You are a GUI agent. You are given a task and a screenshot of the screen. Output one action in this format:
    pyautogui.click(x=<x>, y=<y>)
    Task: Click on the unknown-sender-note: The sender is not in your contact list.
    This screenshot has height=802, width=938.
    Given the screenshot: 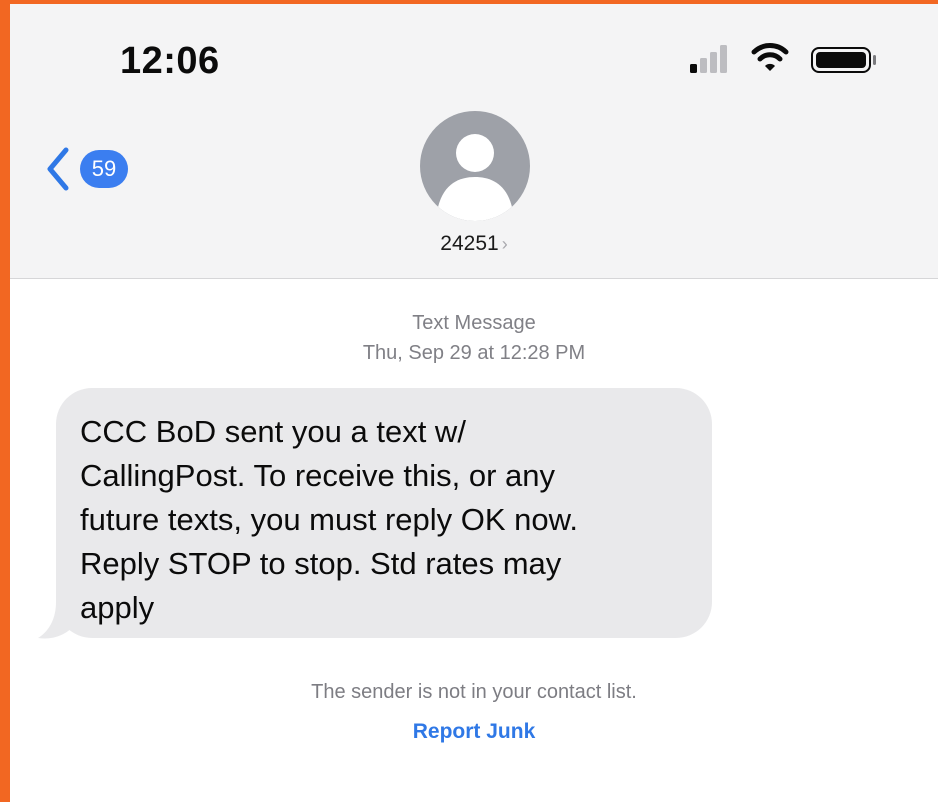 What is the action you would take?
    pyautogui.click(x=474, y=692)
    